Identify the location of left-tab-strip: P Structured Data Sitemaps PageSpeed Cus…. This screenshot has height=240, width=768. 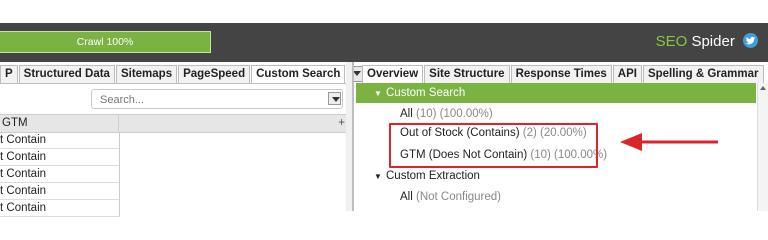
(183, 74).